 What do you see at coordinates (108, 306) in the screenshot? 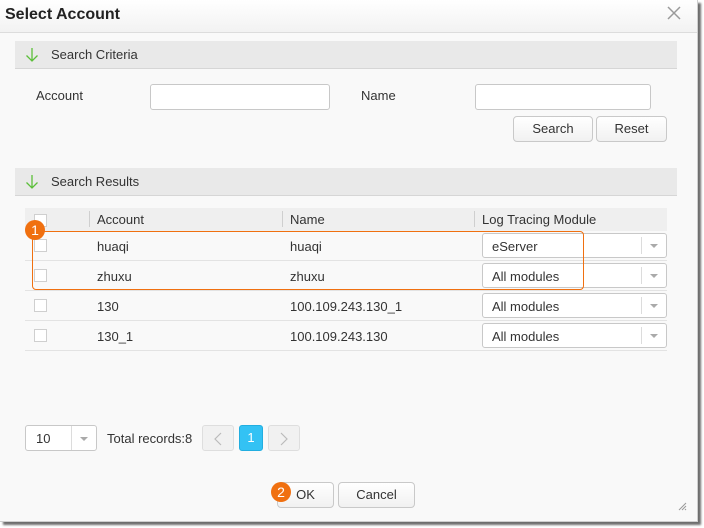
I see `account-cell: 130` at bounding box center [108, 306].